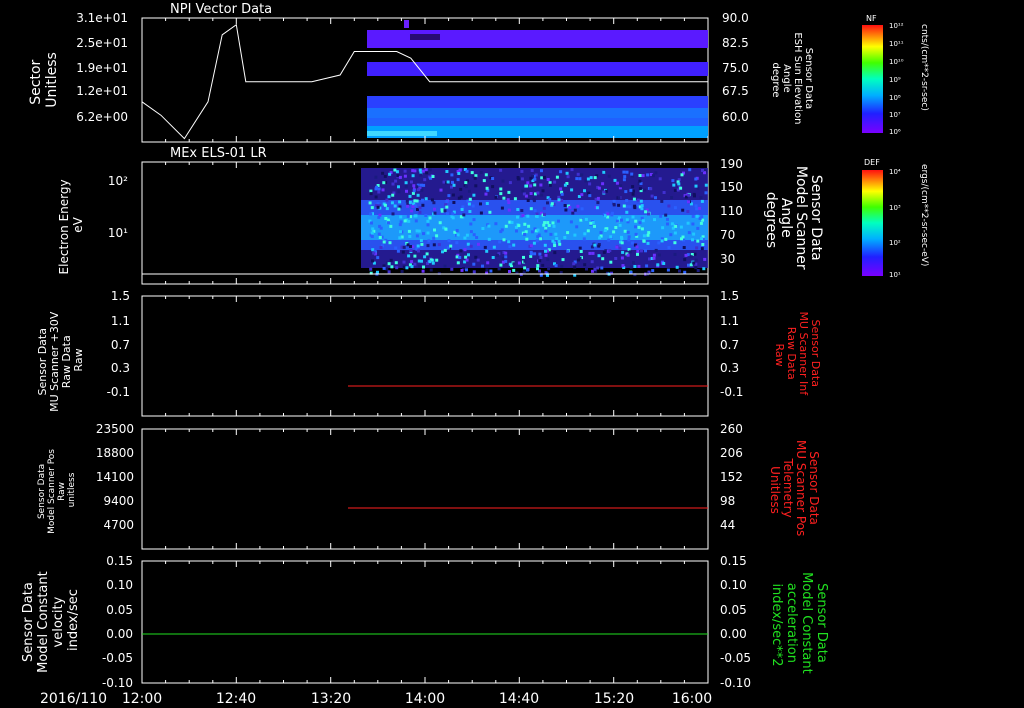 The image size is (1024, 708). Describe the element at coordinates (735, 622) in the screenshot. I see `panel-5-right-ticks: 0.15 0.10 0.05 0.00 -0.05 -0.10` at that location.